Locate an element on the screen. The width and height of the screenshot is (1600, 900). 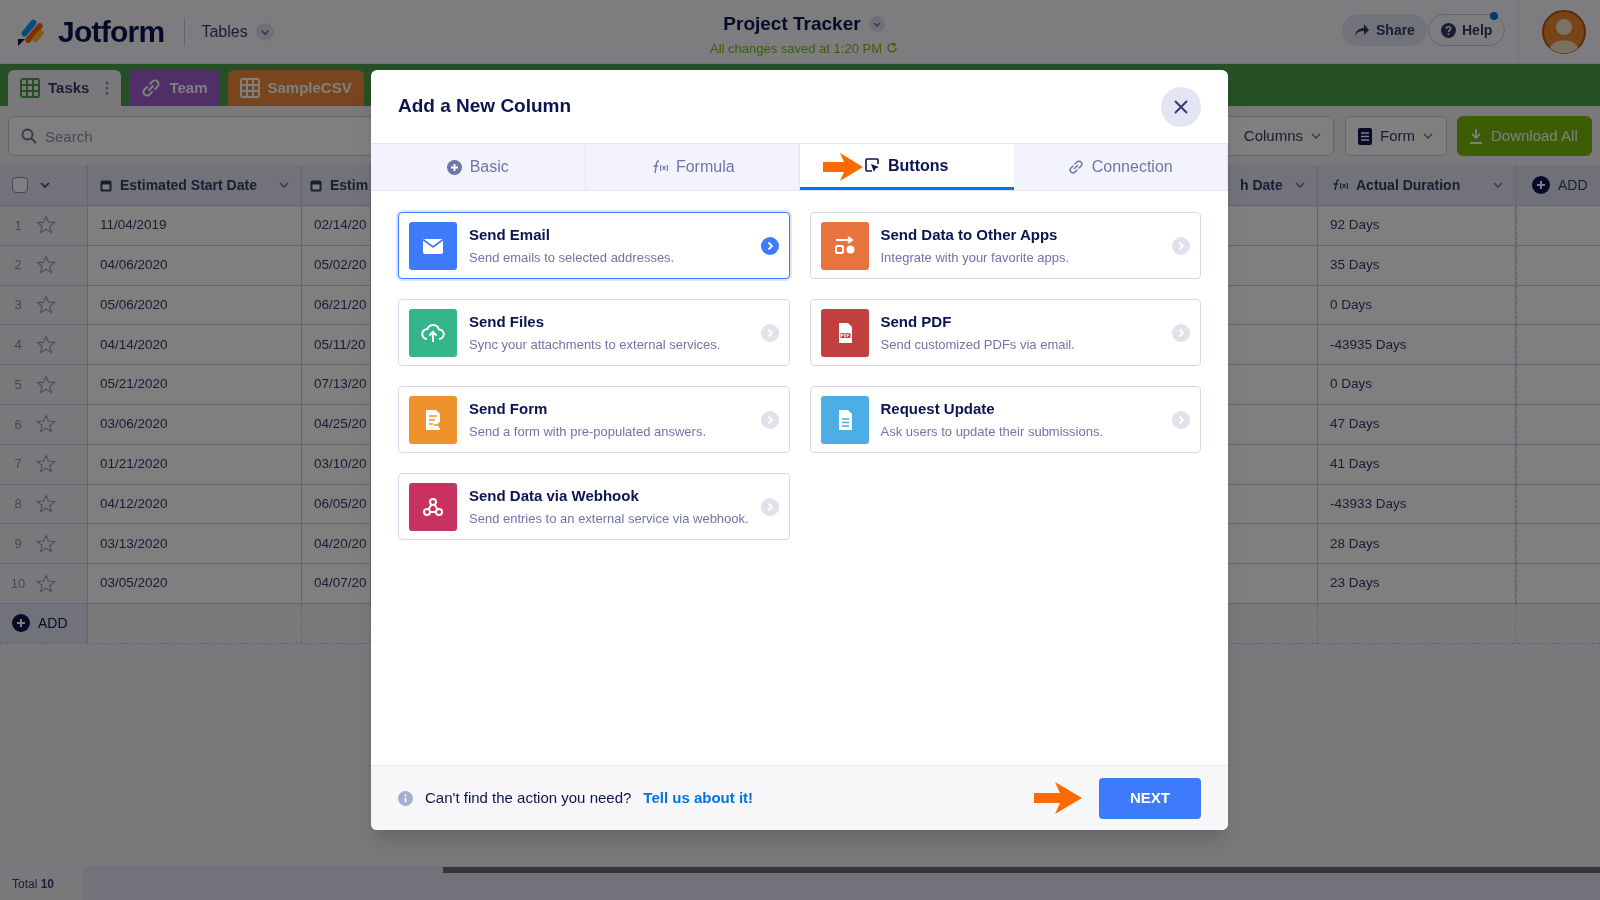
action-title: Send Form is located at coordinates (509, 408).